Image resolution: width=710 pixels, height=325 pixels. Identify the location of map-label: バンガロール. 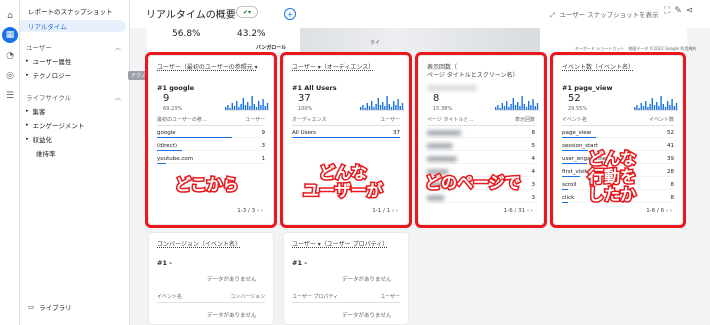
(271, 48).